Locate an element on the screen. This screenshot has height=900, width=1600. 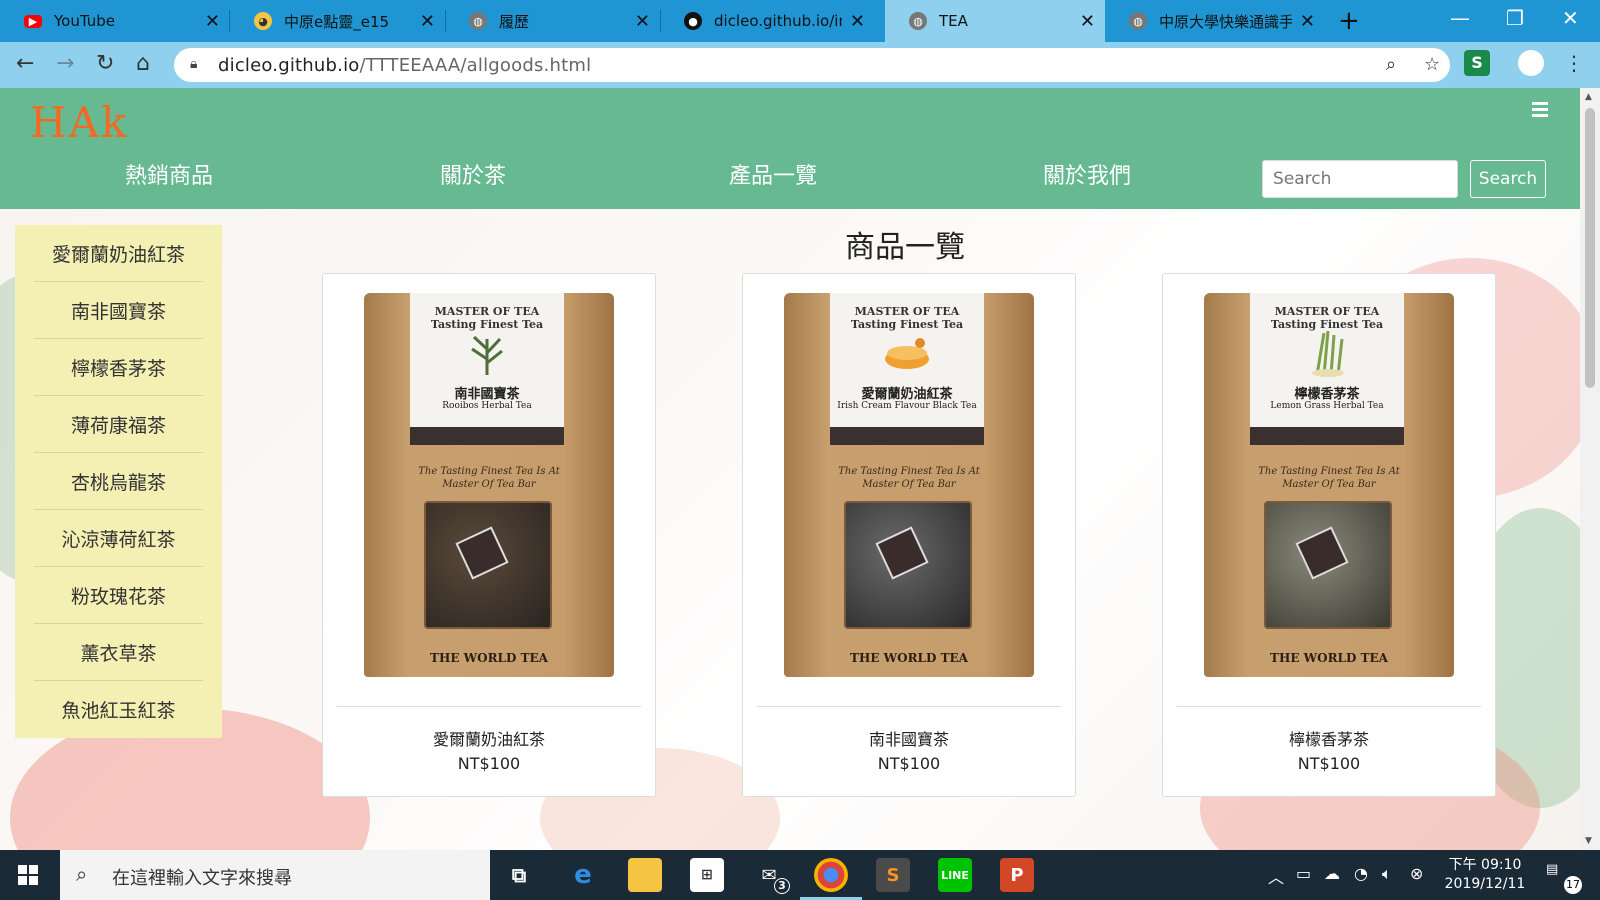
search-icon: ⌕ is located at coordinates (82, 874).